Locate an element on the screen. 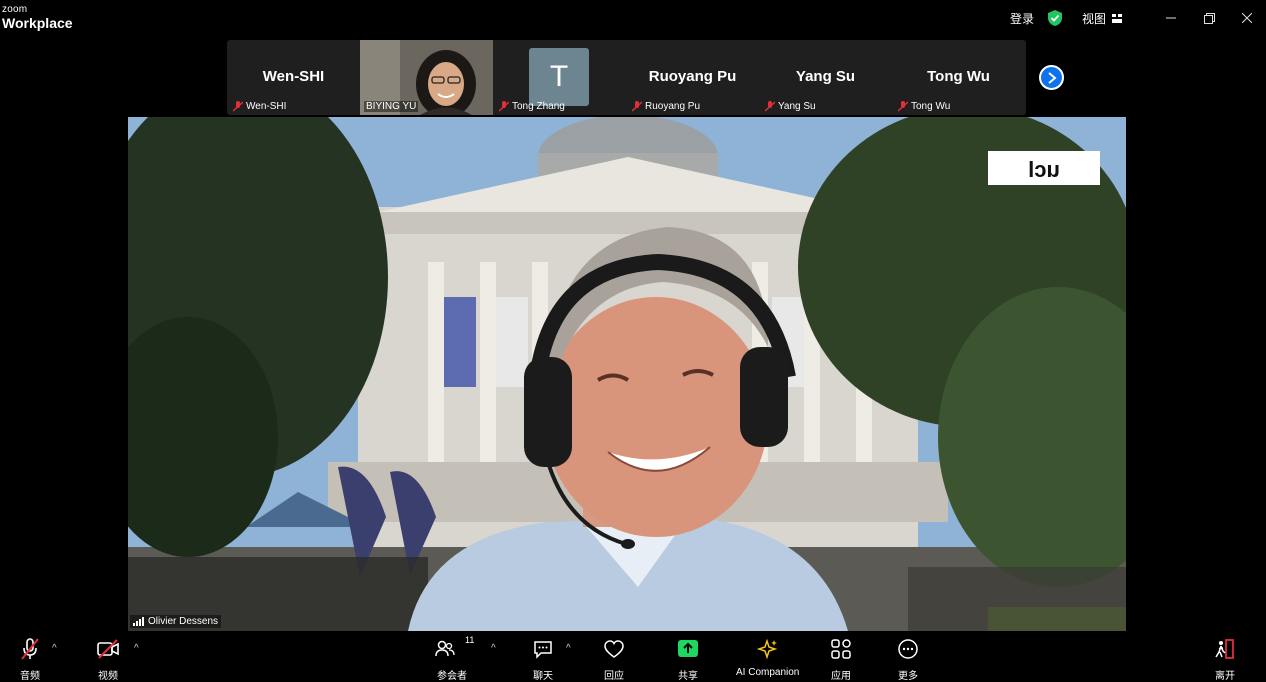 The width and height of the screenshot is (1266, 682). minimize-button is located at coordinates (1171, 18).